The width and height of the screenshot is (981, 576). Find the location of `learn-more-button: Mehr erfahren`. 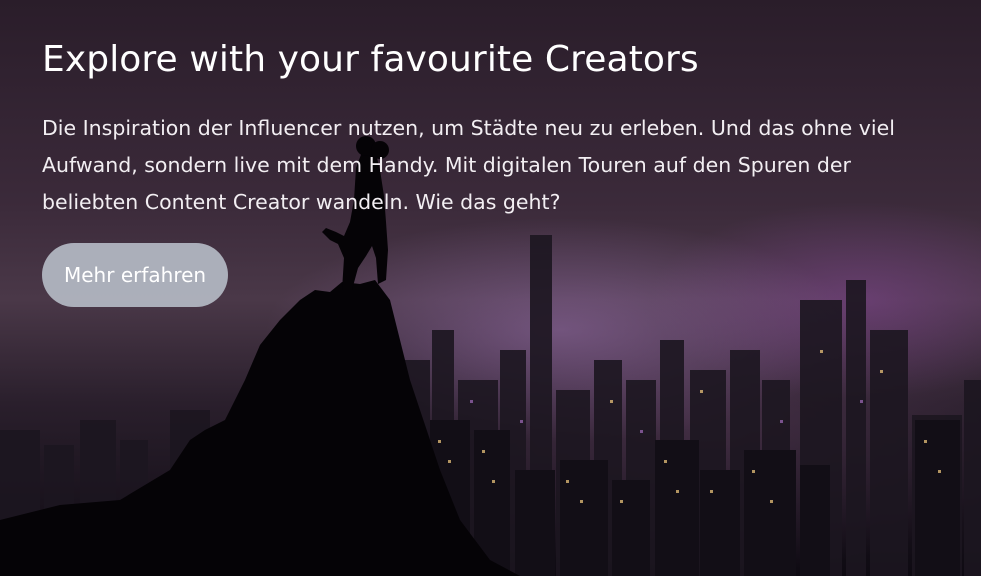

learn-more-button: Mehr erfahren is located at coordinates (135, 275).